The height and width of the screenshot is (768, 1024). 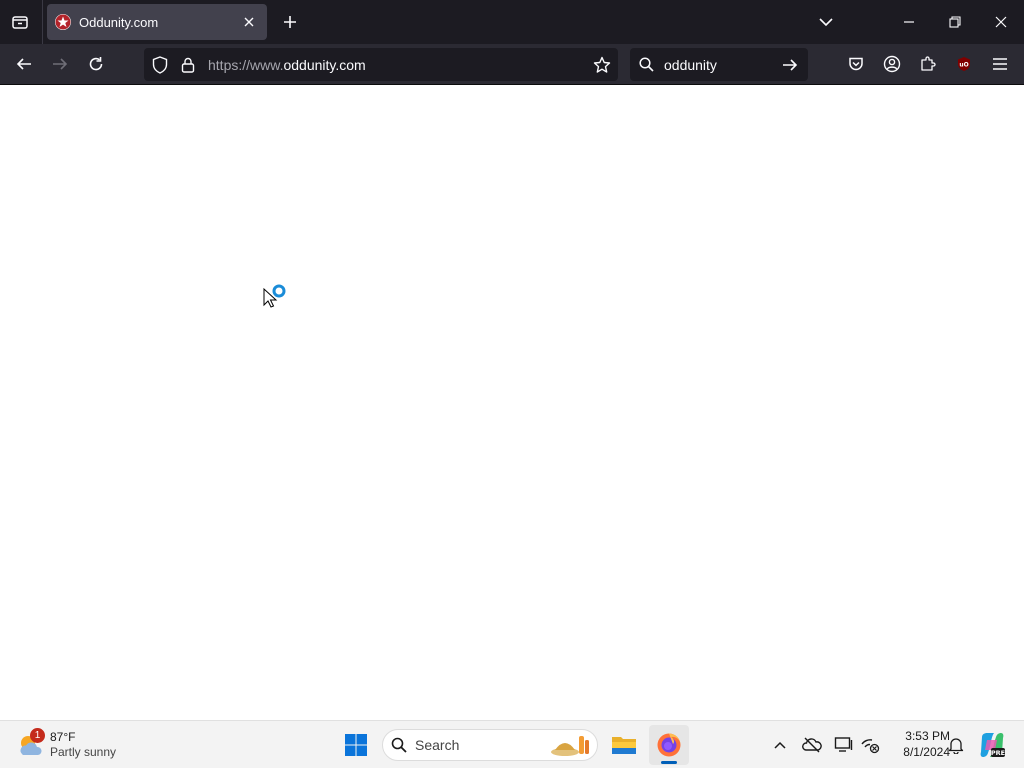 I want to click on url-bar: https://www.oddunity.com, so click(x=381, y=64).